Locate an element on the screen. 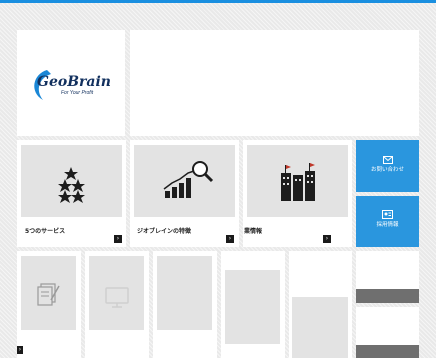  logo-wordmark: GeoBrain is located at coordinates (74, 82).